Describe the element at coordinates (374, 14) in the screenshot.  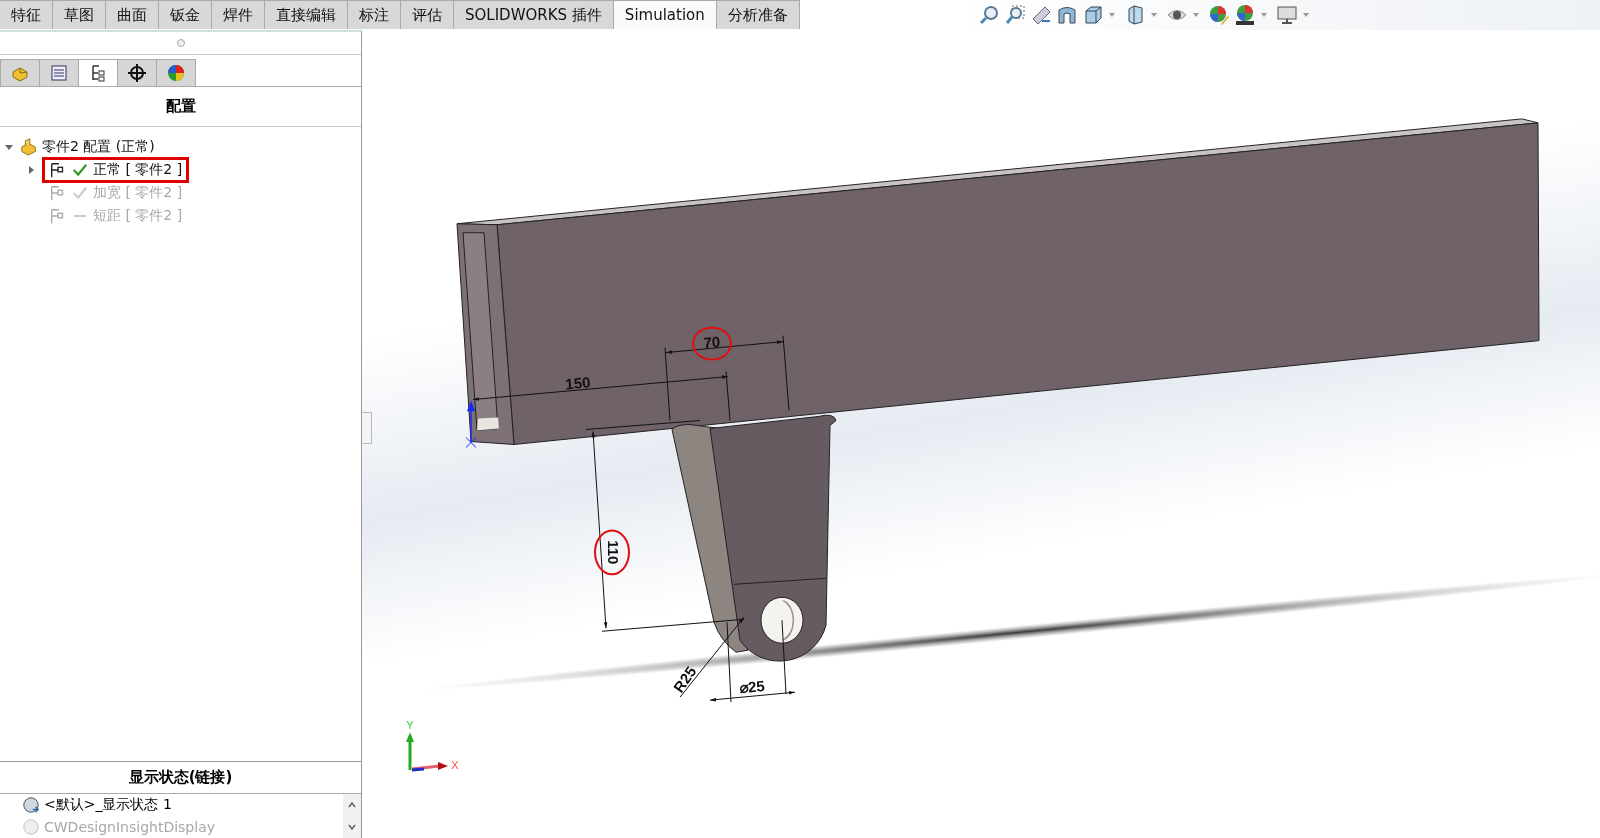
I see `ribbon-tab: 标注` at that location.